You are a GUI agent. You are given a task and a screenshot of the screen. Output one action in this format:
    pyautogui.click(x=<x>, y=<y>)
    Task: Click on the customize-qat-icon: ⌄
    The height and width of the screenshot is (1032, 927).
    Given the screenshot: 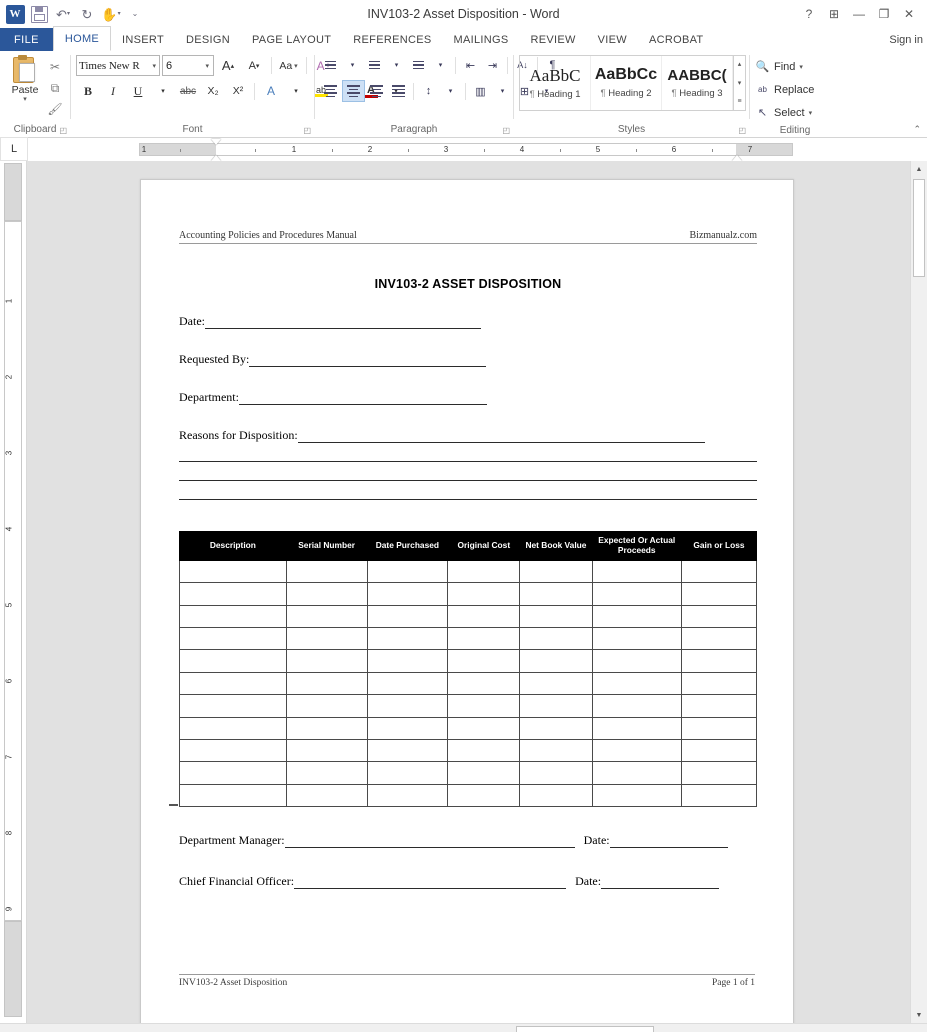 What is the action you would take?
    pyautogui.click(x=135, y=14)
    